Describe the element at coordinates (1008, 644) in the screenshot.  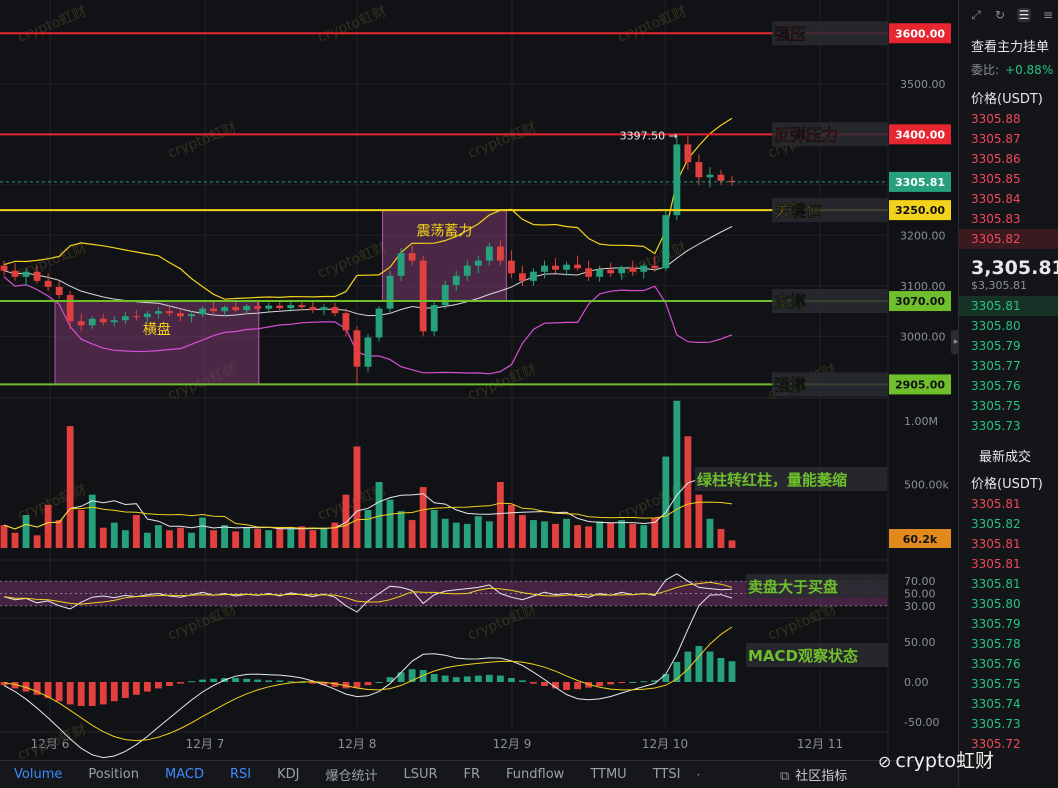
I see `trade-row: 3305.78` at that location.